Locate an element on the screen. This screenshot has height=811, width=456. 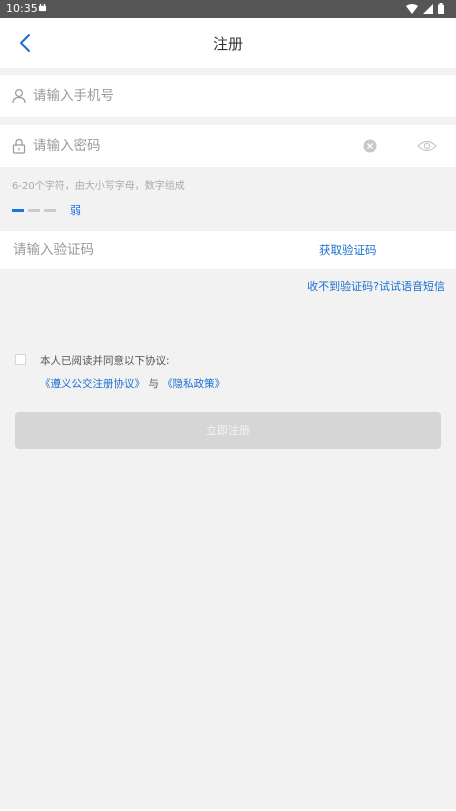
register-button: 立即注册 is located at coordinates (228, 430).